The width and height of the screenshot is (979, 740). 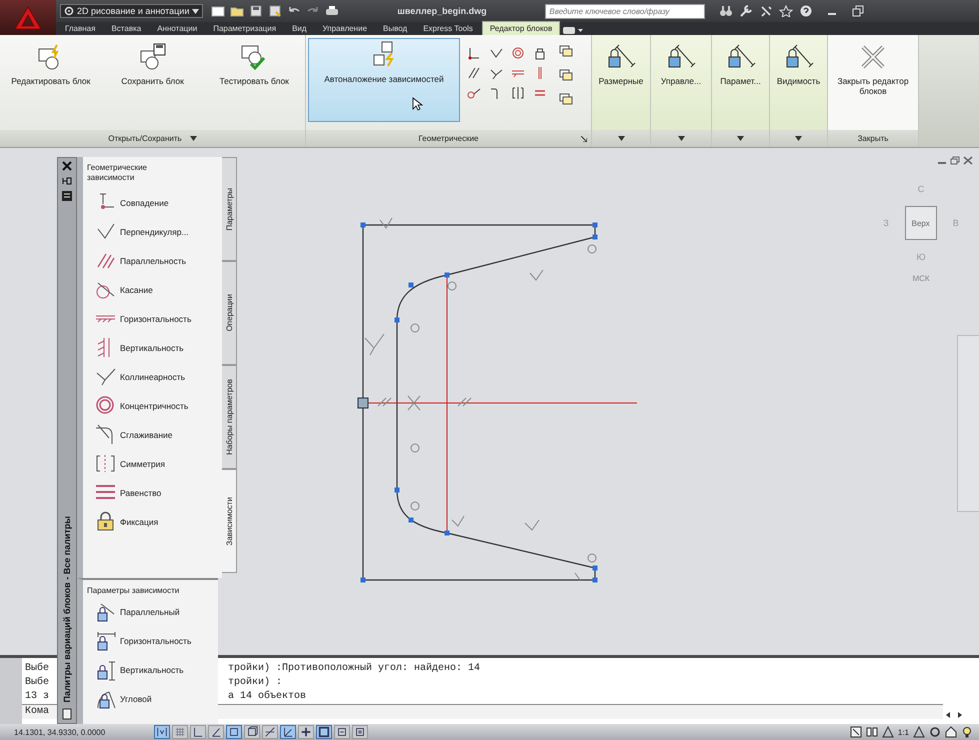 I want to click on save-as-icon, so click(x=275, y=11).